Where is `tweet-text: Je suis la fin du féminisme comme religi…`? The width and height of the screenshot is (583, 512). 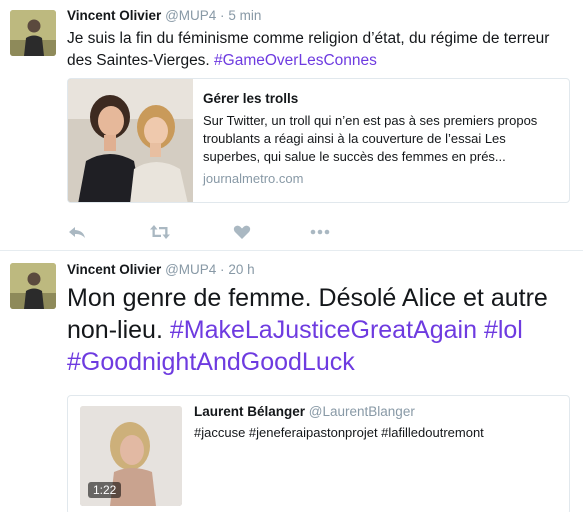 tweet-text: Je suis la fin du féminisme comme religi… is located at coordinates (317, 50).